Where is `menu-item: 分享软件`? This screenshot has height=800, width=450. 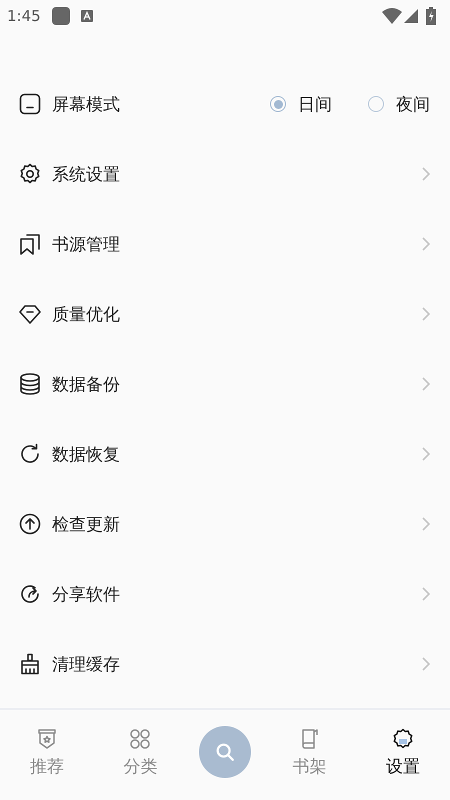 menu-item: 分享软件 is located at coordinates (225, 594).